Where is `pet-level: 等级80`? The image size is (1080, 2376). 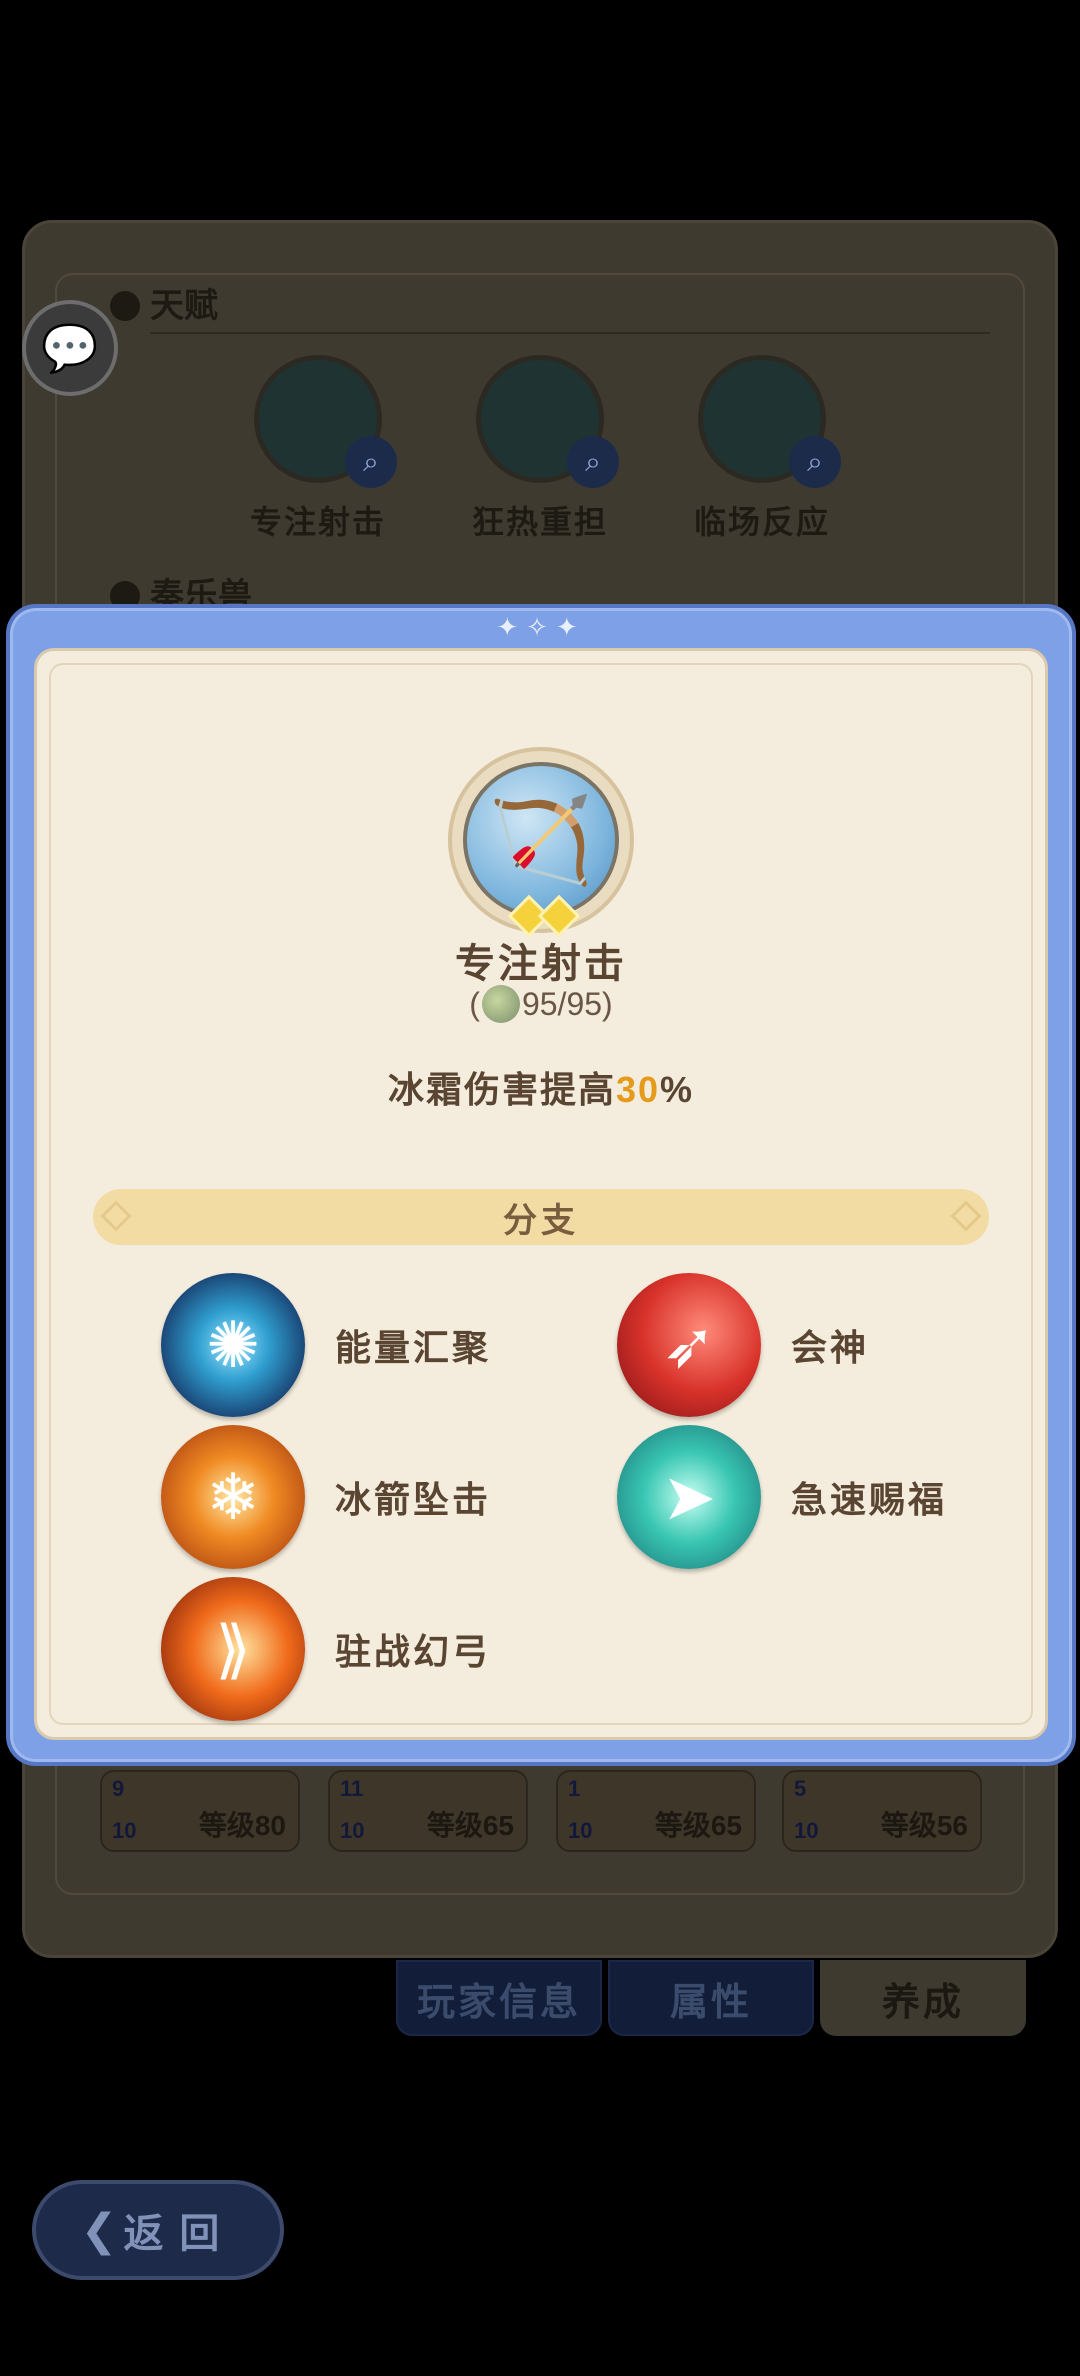 pet-level: 等级80 is located at coordinates (242, 1825).